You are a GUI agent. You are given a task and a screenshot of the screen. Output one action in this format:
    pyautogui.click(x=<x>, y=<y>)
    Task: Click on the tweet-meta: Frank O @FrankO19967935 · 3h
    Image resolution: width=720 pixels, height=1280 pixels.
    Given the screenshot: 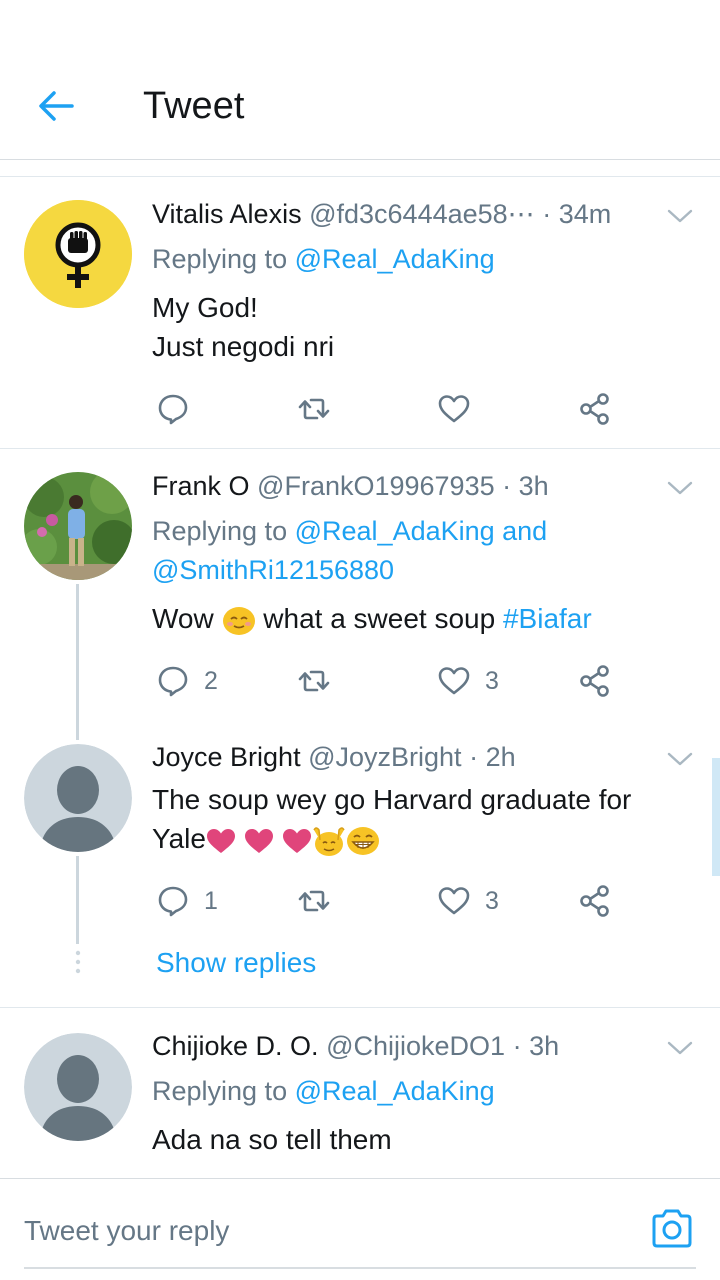 What is the action you would take?
    pyautogui.click(x=350, y=486)
    